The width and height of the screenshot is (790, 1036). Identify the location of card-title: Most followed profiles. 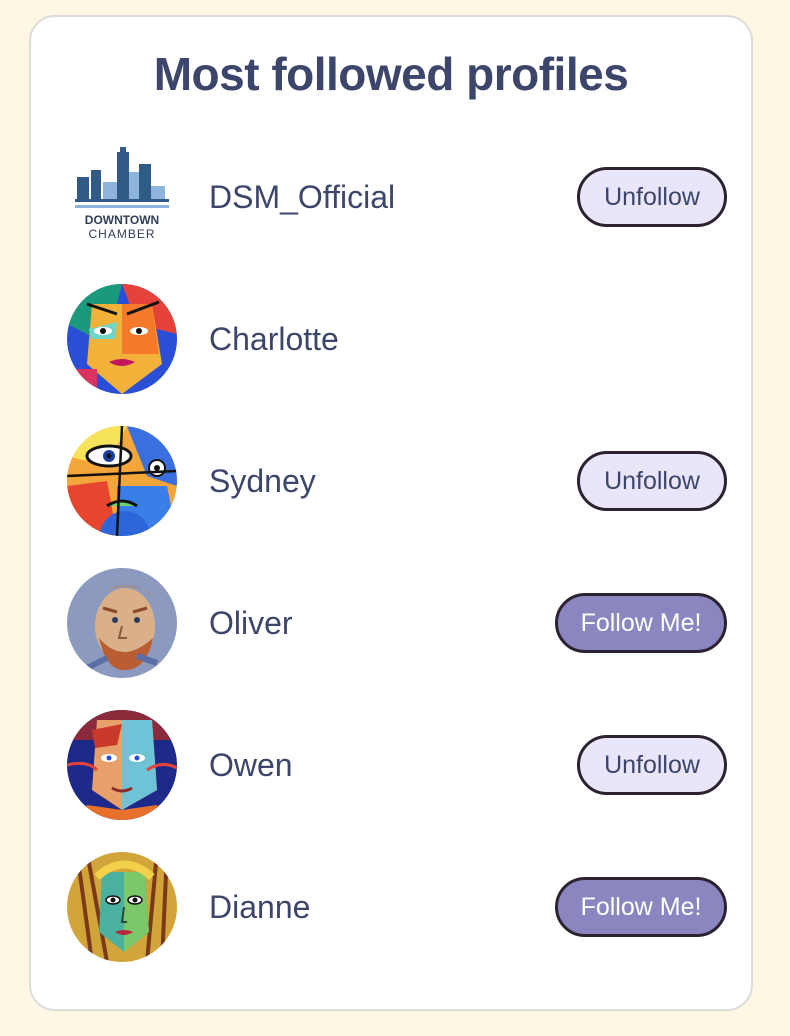
(391, 74).